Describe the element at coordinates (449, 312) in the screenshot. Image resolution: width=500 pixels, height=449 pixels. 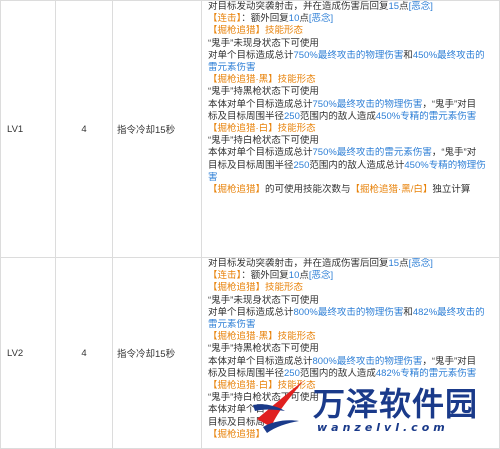
I see `text-segment: 482%最终攻击的` at that location.